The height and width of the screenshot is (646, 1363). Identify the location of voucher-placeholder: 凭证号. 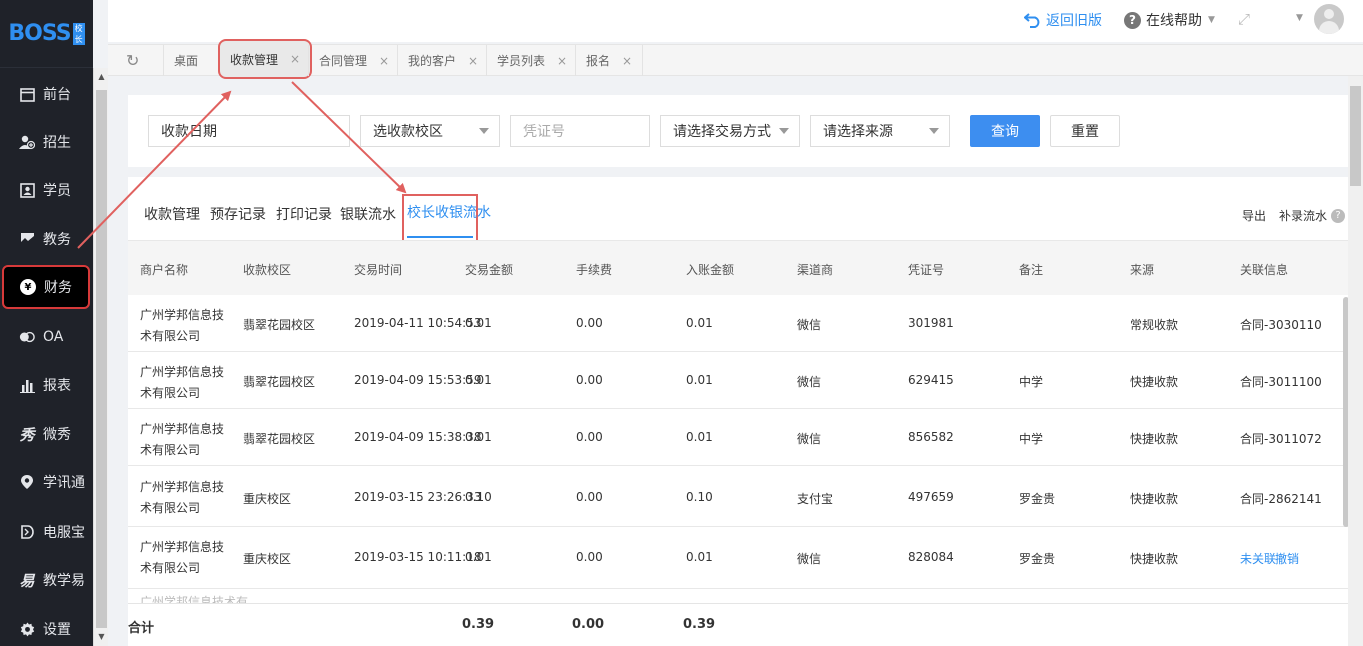
(544, 132).